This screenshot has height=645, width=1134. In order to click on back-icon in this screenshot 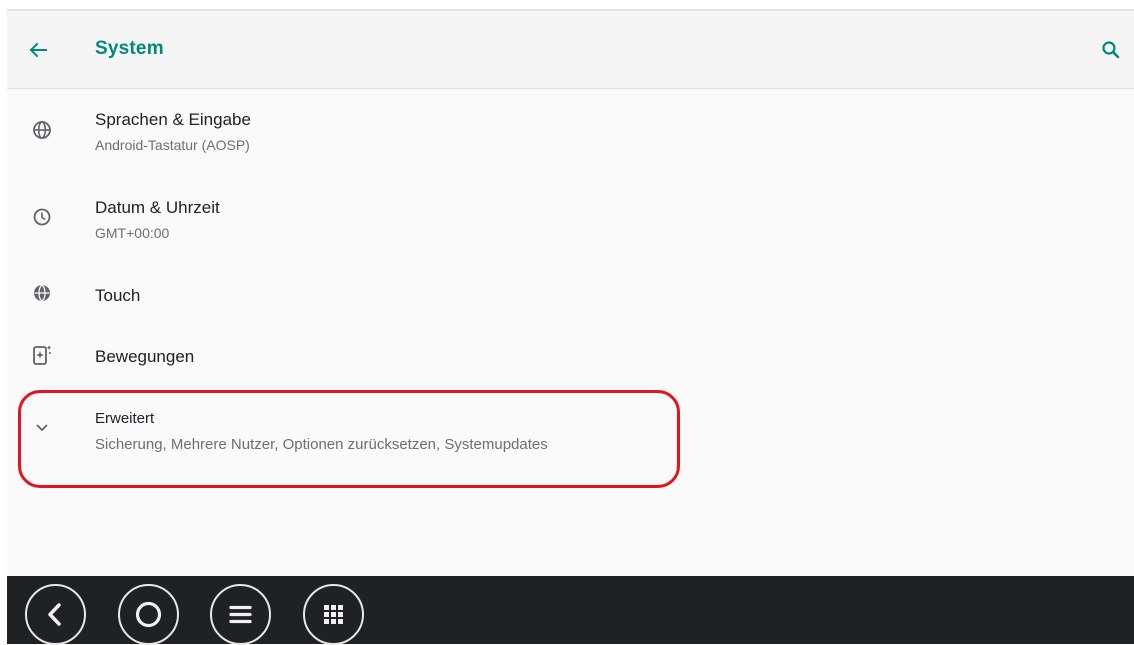, I will do `click(54, 614)`.